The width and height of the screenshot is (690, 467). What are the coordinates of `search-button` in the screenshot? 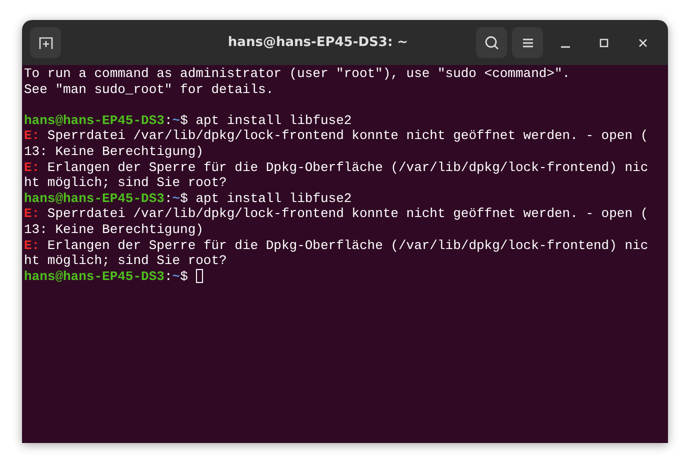 It's located at (491, 42).